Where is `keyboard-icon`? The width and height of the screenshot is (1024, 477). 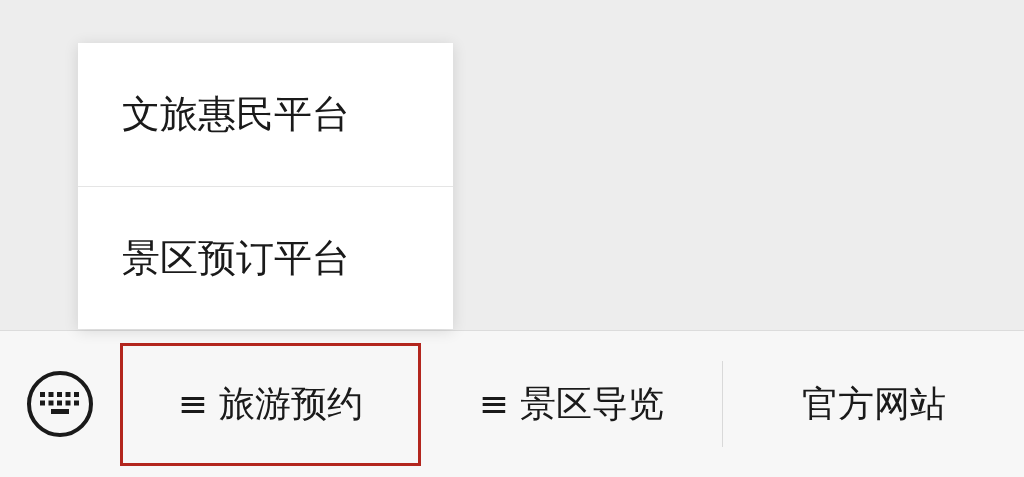
keyboard-icon is located at coordinates (60, 404).